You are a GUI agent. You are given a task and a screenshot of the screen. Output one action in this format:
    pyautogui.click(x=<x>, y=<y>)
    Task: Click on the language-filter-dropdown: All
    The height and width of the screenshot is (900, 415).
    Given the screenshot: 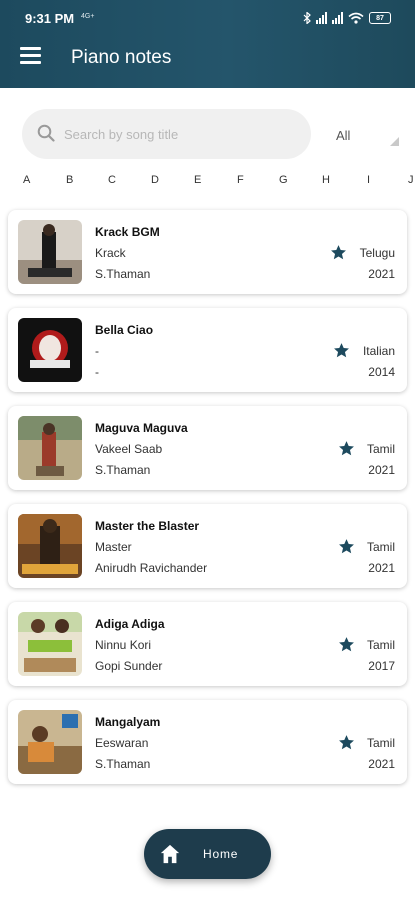 What is the action you would take?
    pyautogui.click(x=362, y=133)
    